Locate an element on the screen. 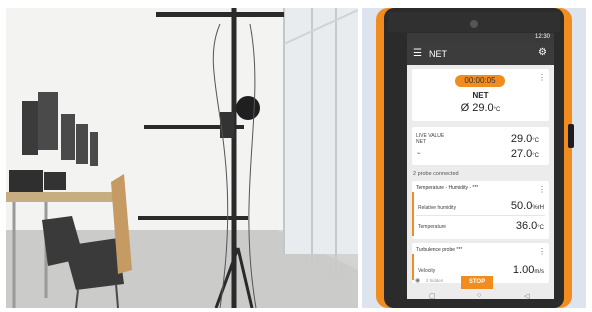  hidden-count: 2 hidden is located at coordinates (435, 280).